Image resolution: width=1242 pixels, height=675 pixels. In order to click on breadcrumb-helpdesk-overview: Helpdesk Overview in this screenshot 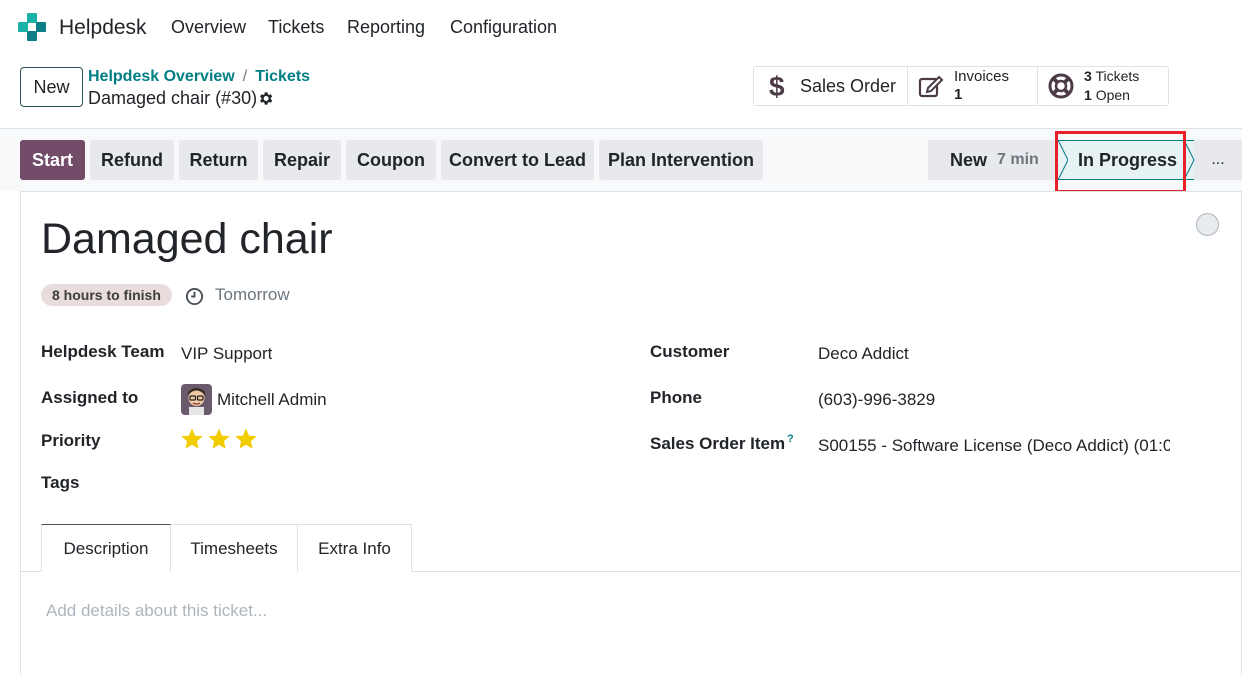, I will do `click(161, 77)`.